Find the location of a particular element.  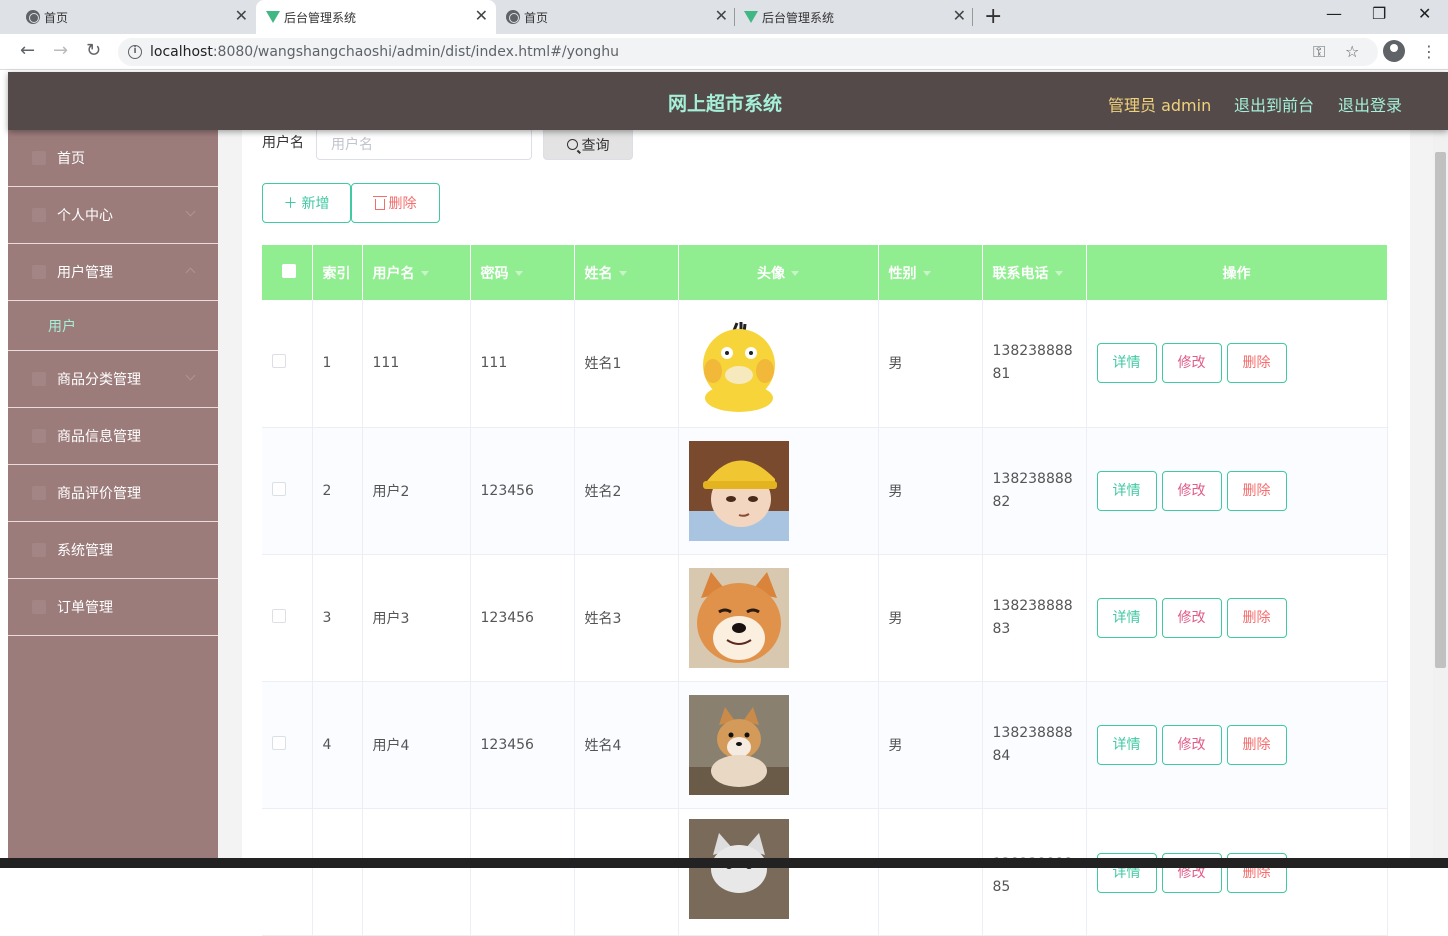

cell-actions: 详情 修改 删除 is located at coordinates (1237, 745).